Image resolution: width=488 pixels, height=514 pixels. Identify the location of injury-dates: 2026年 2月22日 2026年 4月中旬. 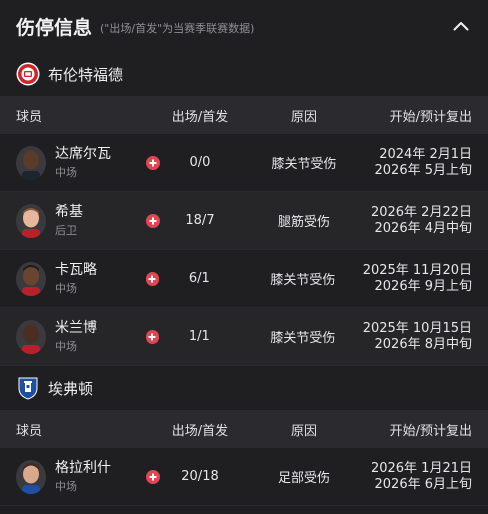
(418, 221).